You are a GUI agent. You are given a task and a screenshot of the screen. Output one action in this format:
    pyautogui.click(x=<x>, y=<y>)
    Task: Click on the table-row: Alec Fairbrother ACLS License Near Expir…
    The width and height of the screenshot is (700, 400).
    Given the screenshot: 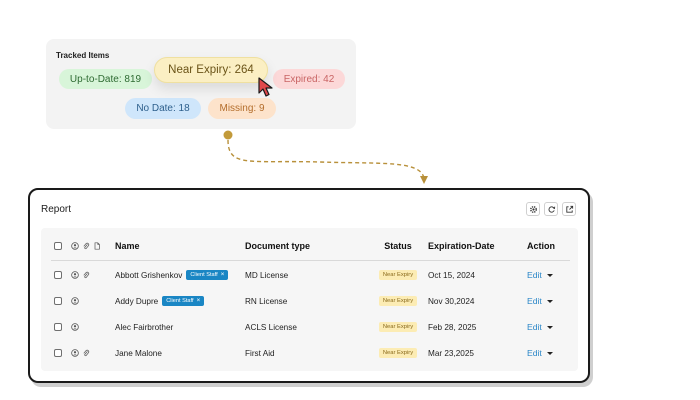 What is the action you would take?
    pyautogui.click(x=309, y=327)
    